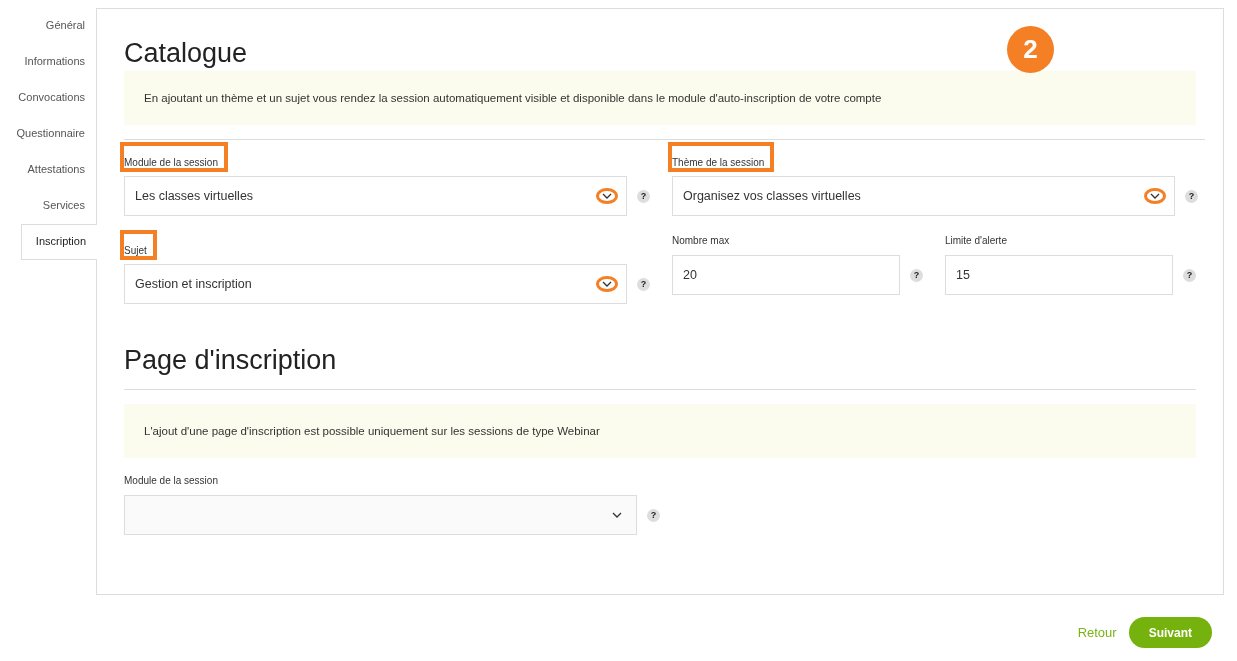 The image size is (1237, 661). I want to click on input-field: 20, so click(786, 275).